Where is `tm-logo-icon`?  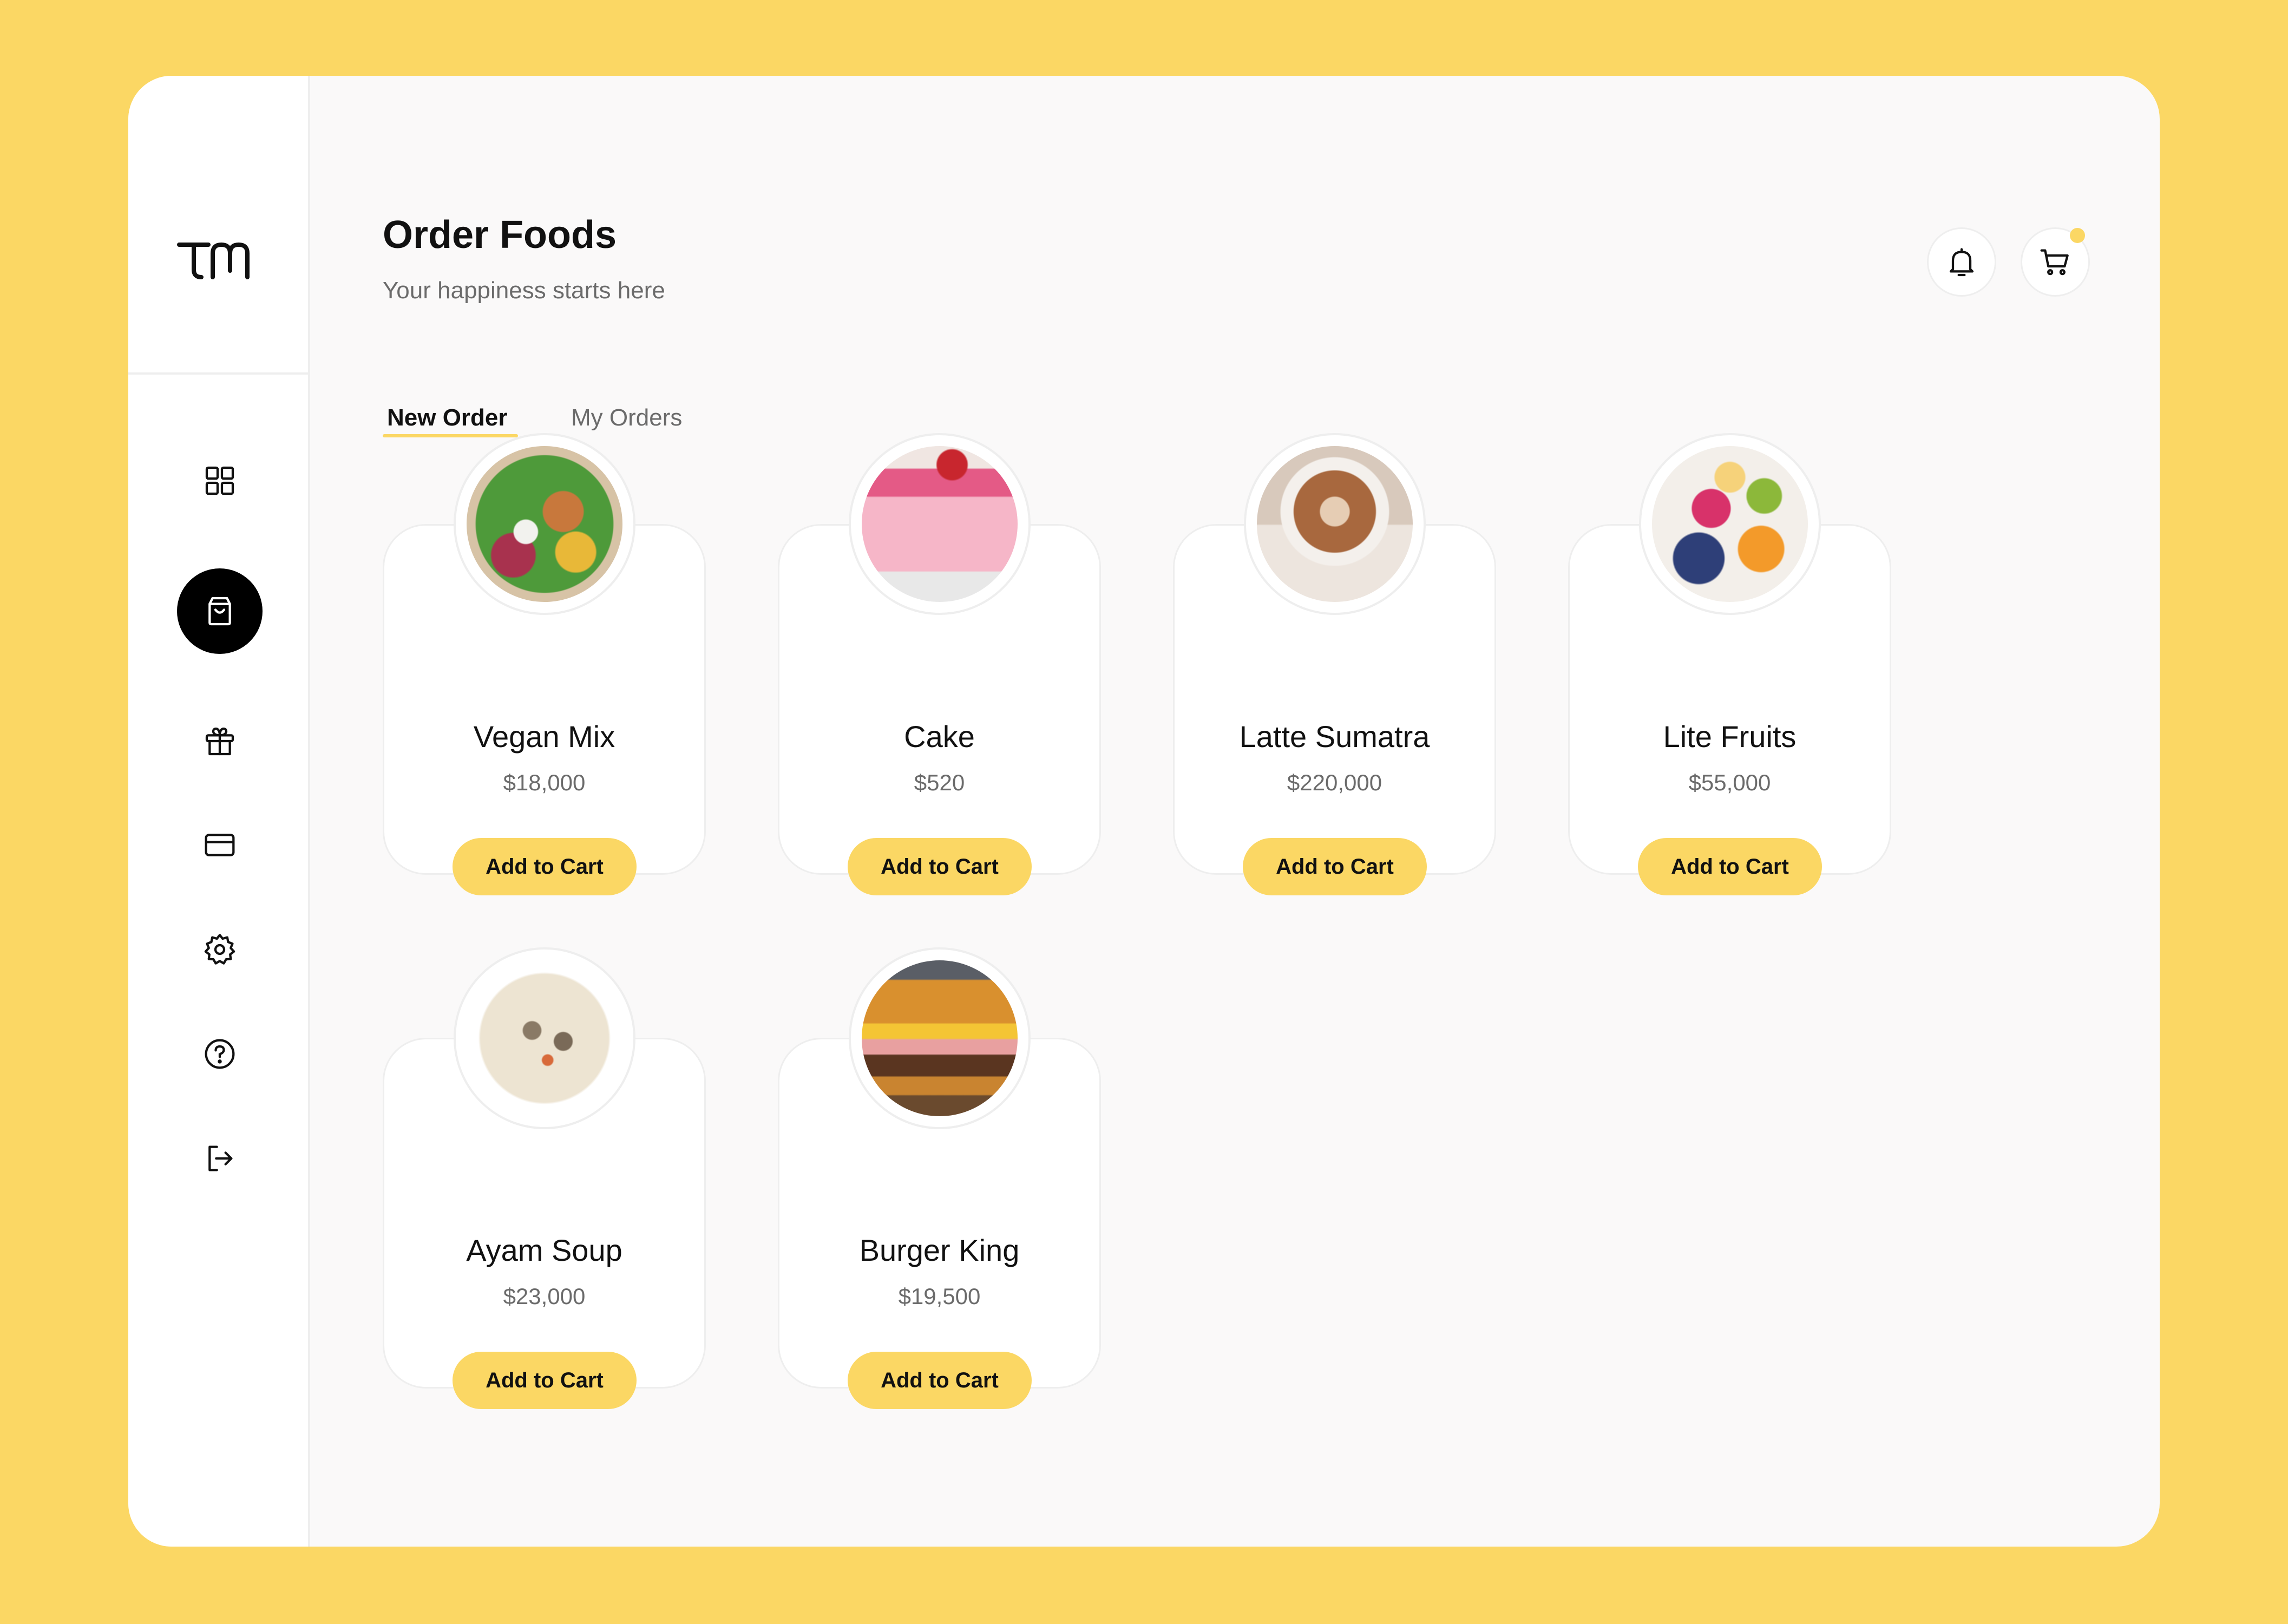
tm-logo-icon is located at coordinates (214, 261).